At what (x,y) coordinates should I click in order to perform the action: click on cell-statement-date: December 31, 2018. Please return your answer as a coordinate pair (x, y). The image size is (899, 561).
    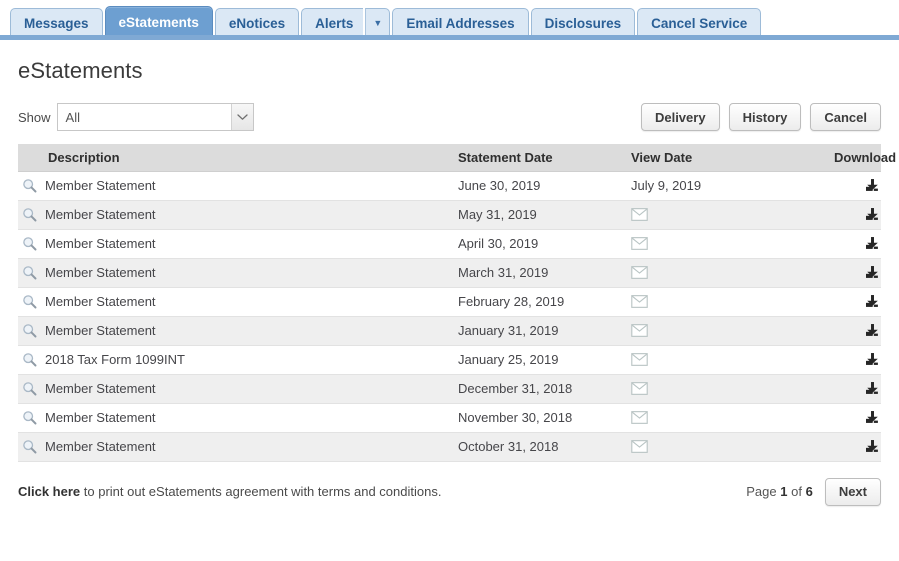
    Looking at the image, I should click on (544, 389).